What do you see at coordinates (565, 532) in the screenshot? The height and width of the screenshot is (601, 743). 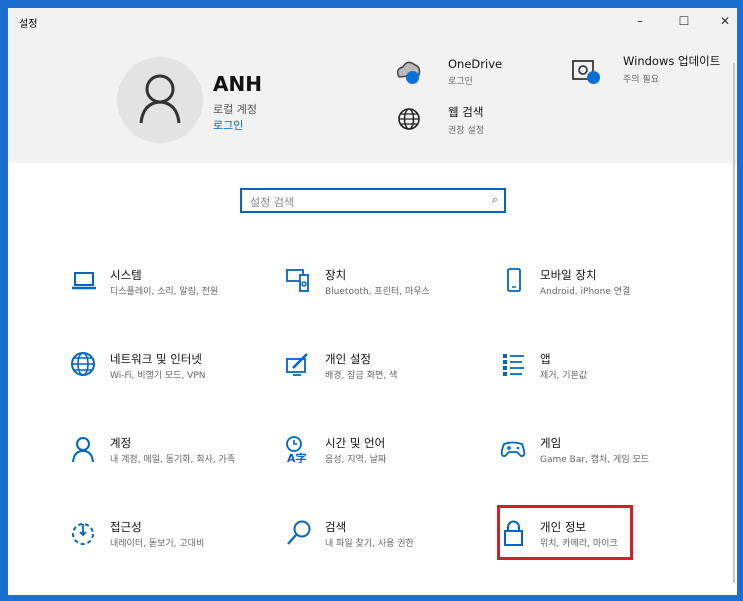 I see `highlight-box` at bounding box center [565, 532].